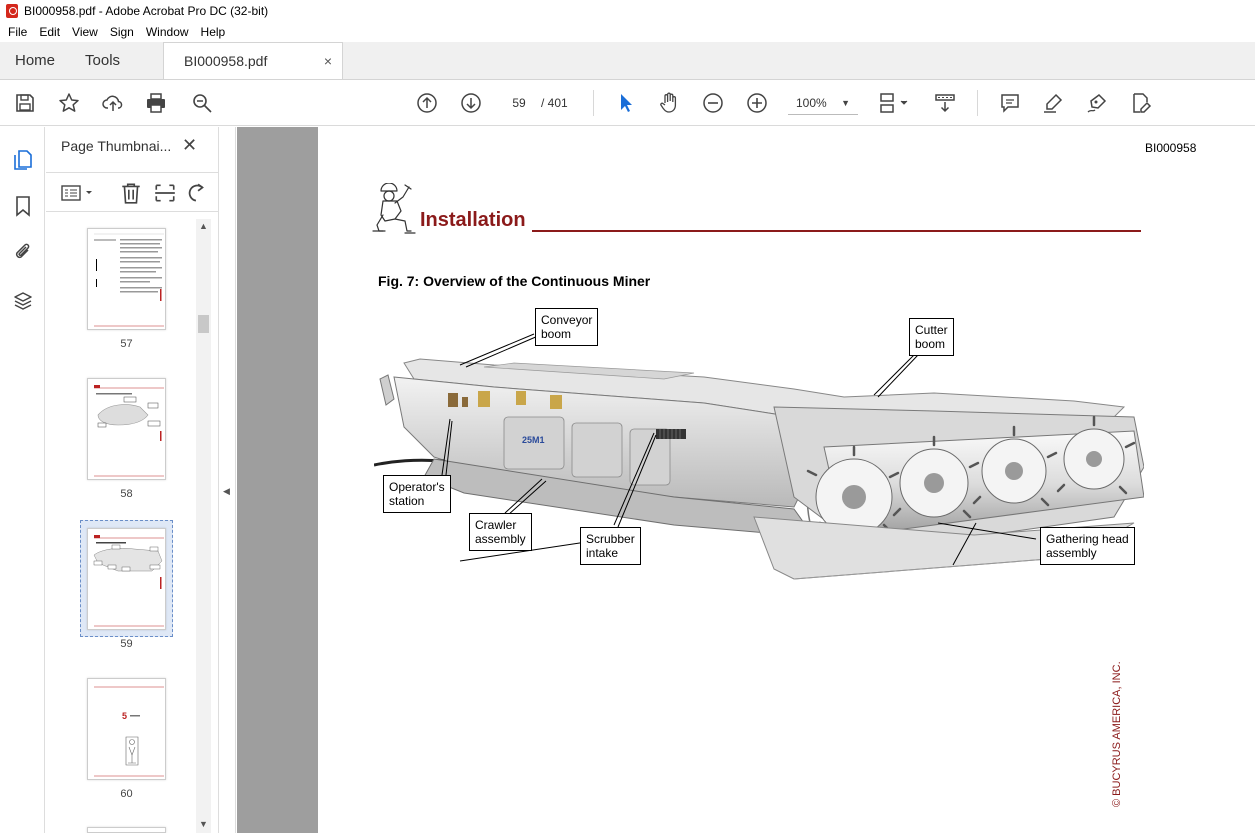  Describe the element at coordinates (167, 32) in the screenshot. I see `menu-window: Window` at that location.